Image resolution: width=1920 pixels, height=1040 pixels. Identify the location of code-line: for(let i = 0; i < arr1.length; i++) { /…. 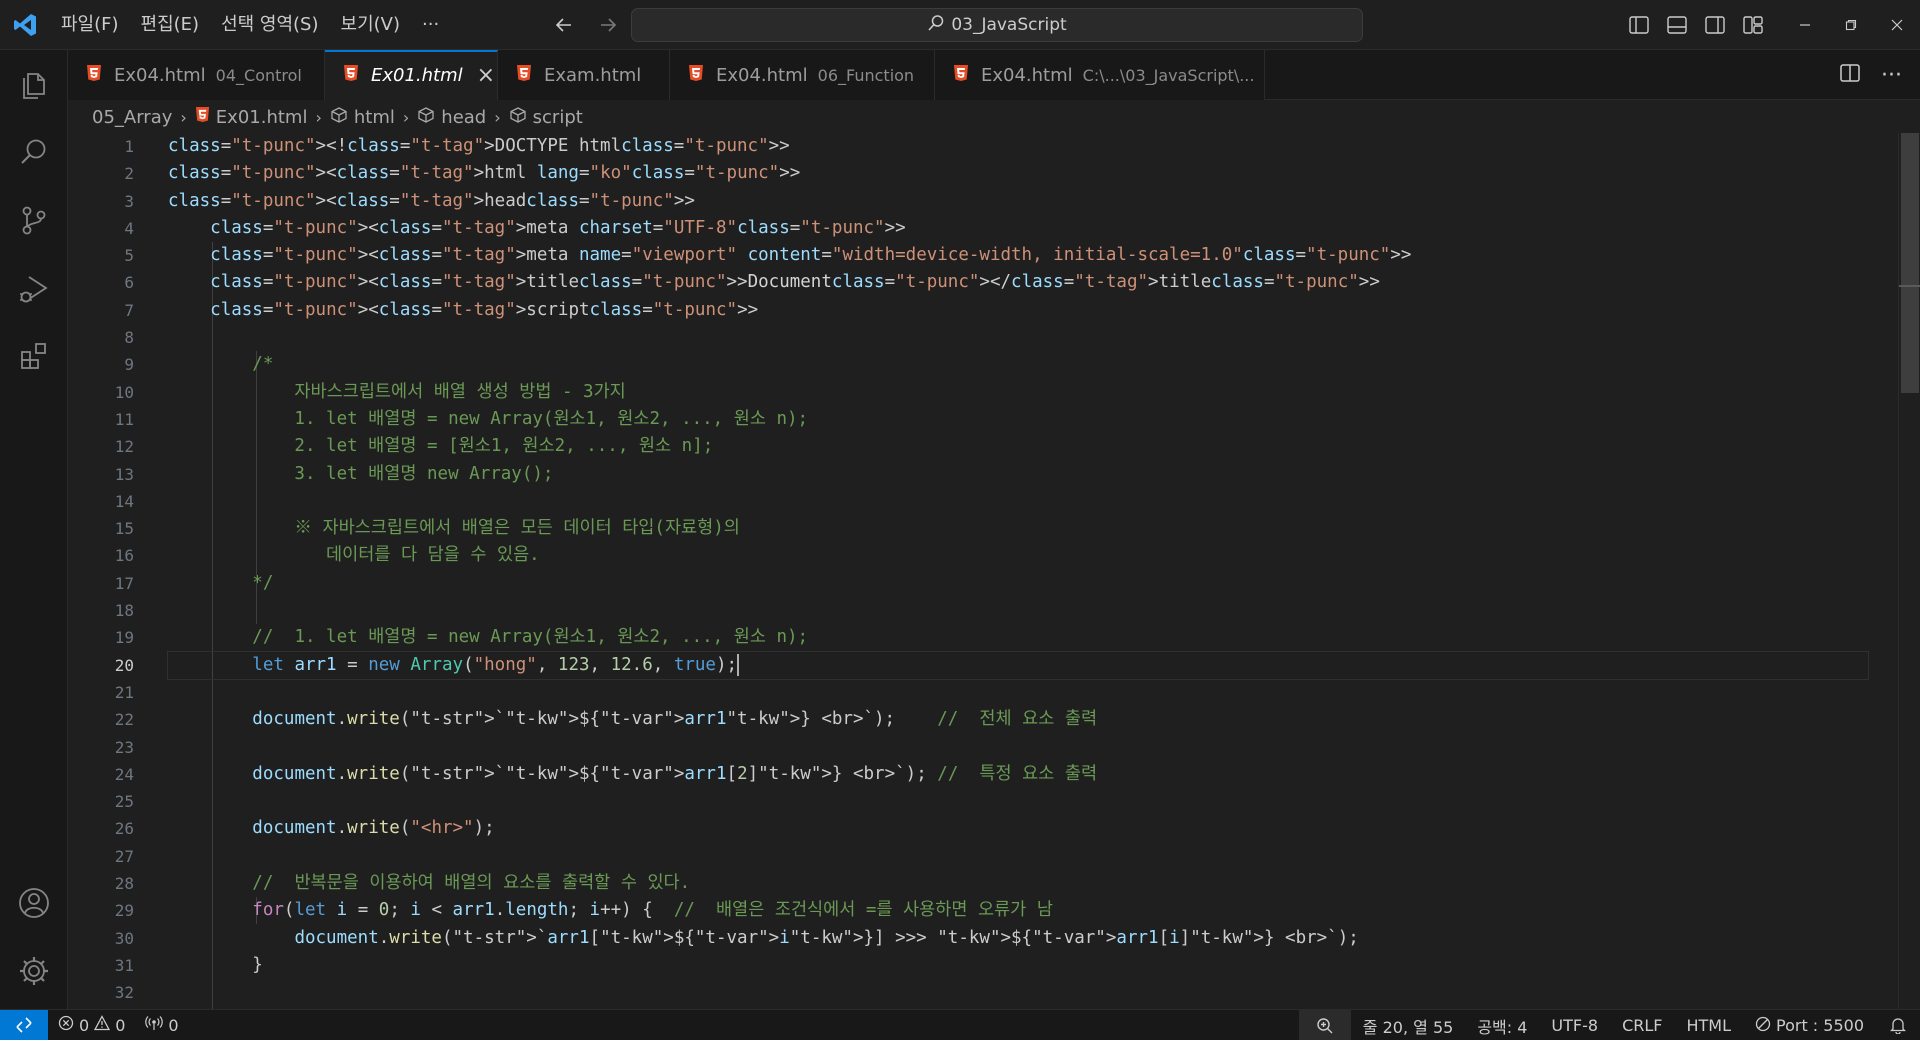
(1018, 910).